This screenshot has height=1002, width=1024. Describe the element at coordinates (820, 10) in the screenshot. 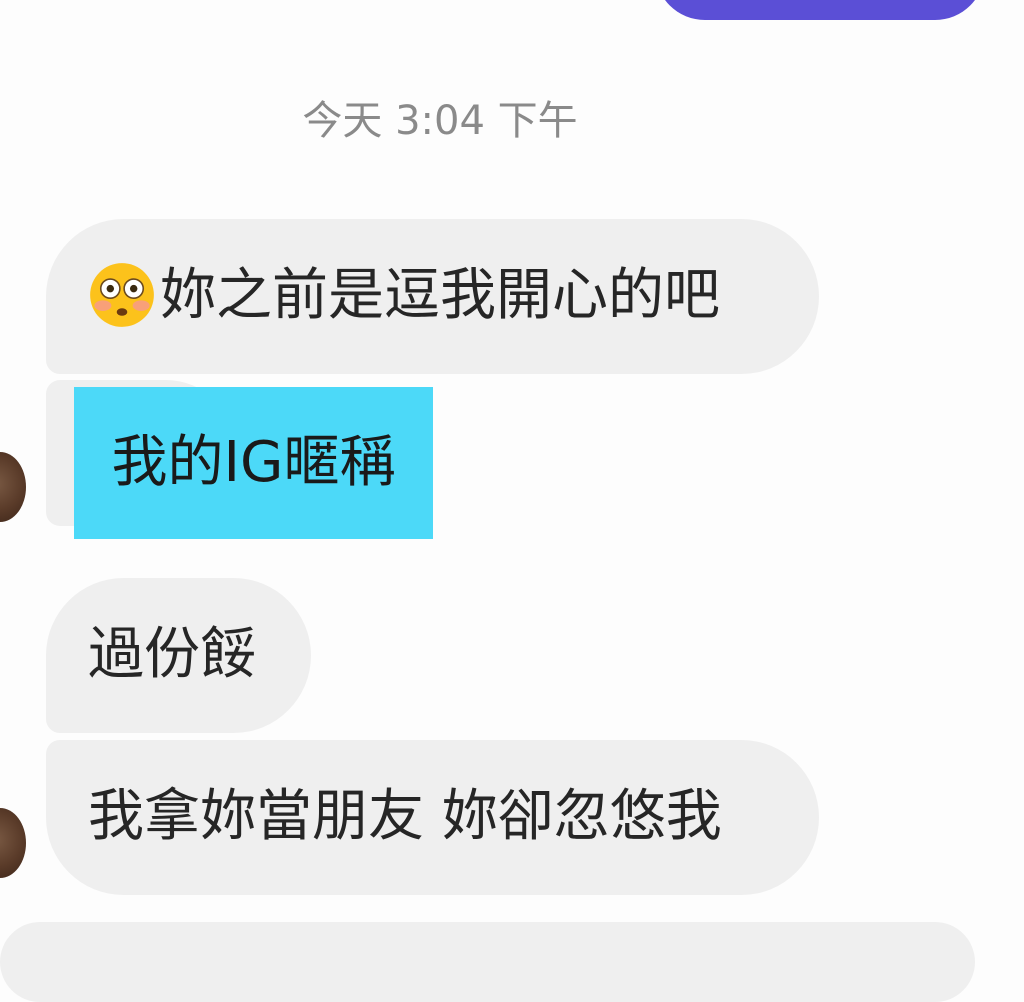

I see `sent-message-bubble` at that location.